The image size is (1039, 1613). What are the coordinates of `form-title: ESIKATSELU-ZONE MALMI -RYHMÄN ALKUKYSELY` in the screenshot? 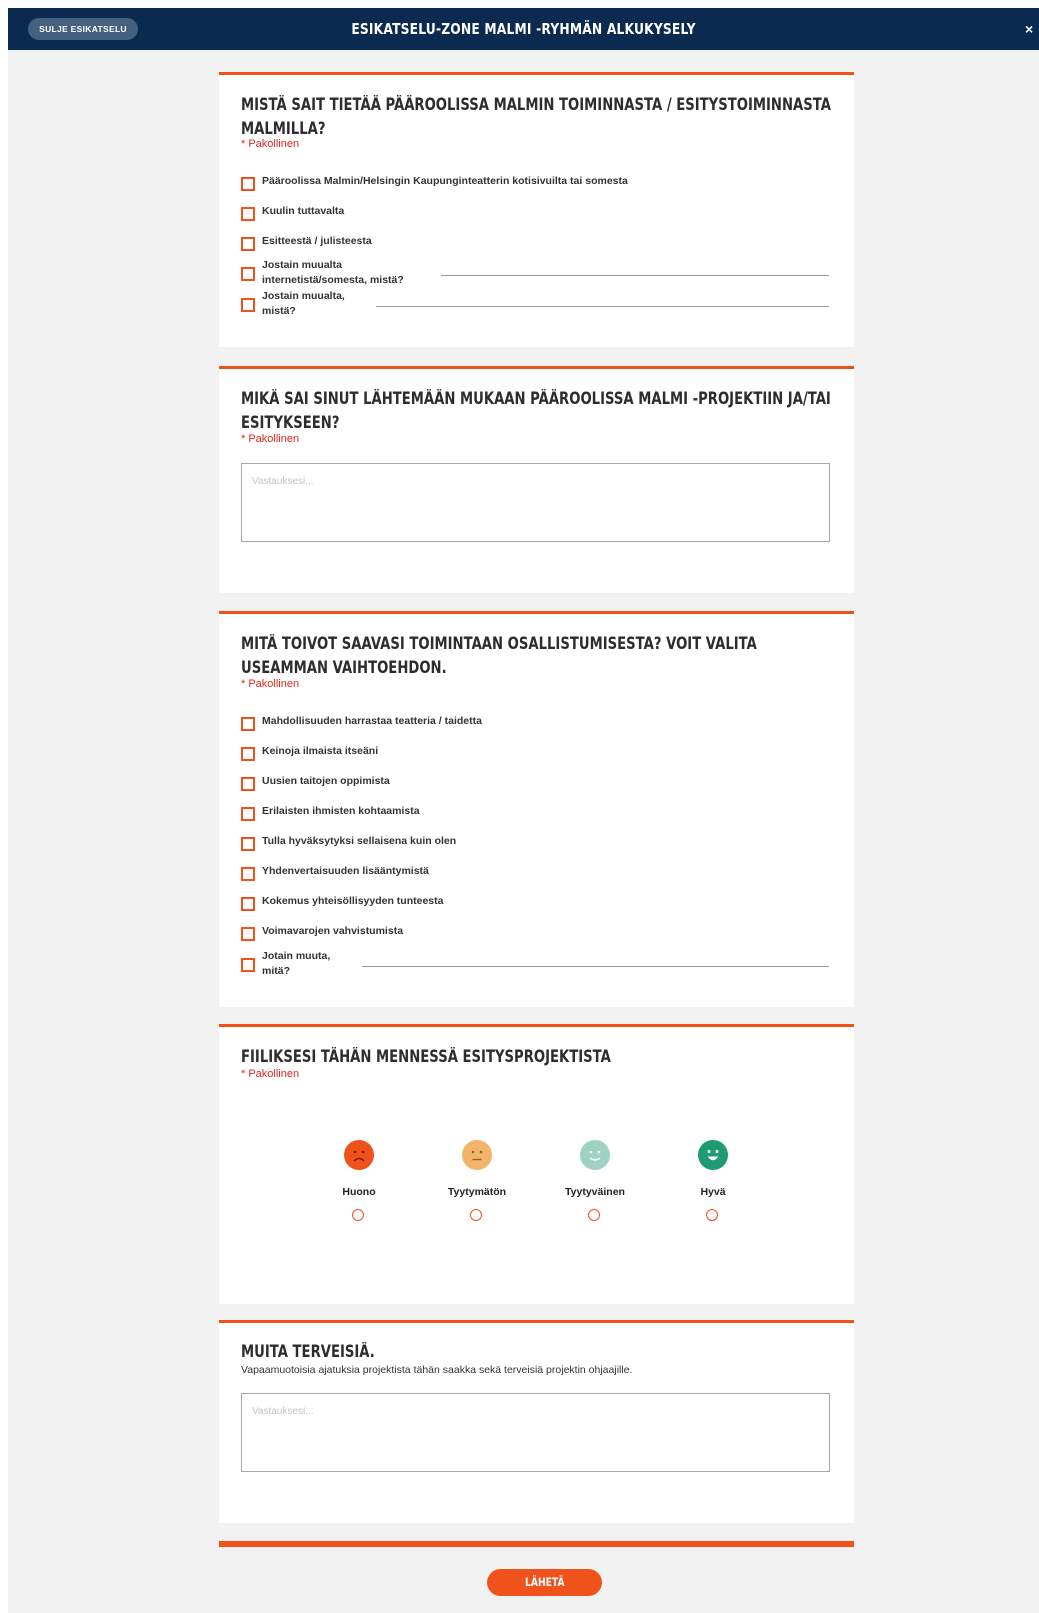 It's located at (523, 29).